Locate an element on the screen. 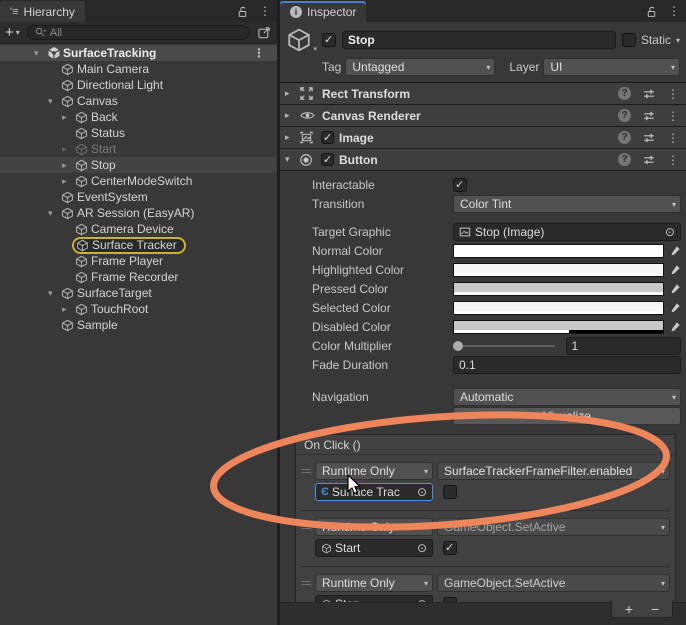  hierarchy-row: Status is located at coordinates (138, 133).